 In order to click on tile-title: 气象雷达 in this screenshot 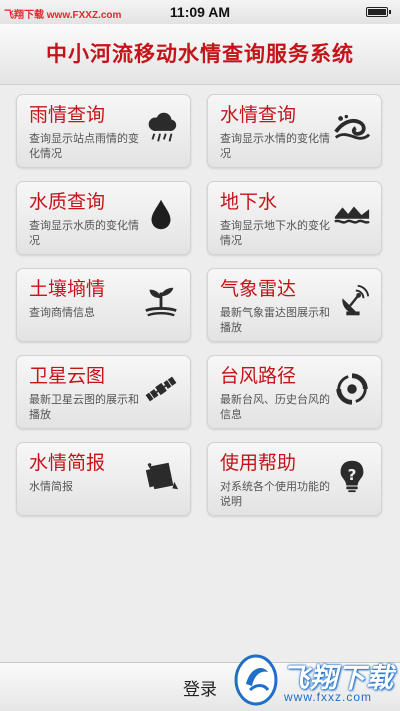, I will do `click(258, 289)`.